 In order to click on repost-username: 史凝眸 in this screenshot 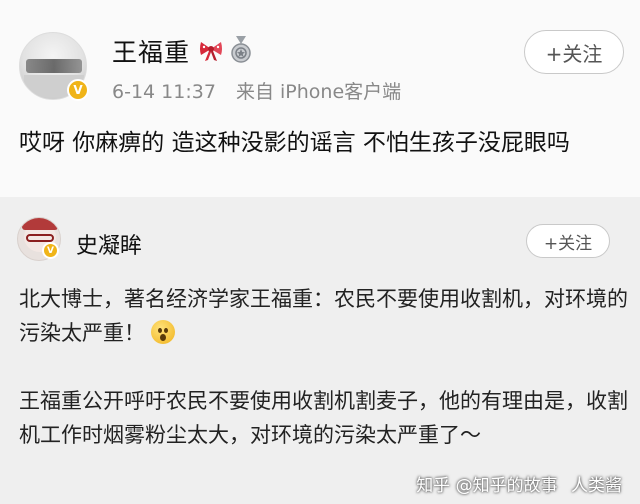, I will do `click(109, 244)`.